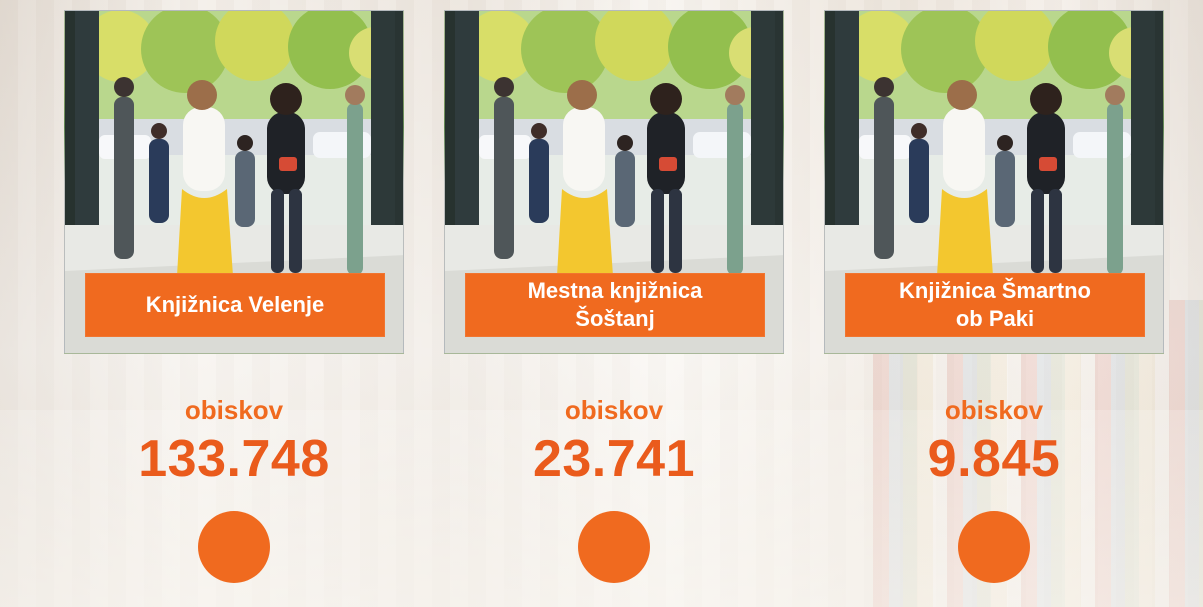 Image resolution: width=1203 pixels, height=607 pixels. Describe the element at coordinates (994, 490) in the screenshot. I see `visitor-stats: obiskov 9.845` at that location.